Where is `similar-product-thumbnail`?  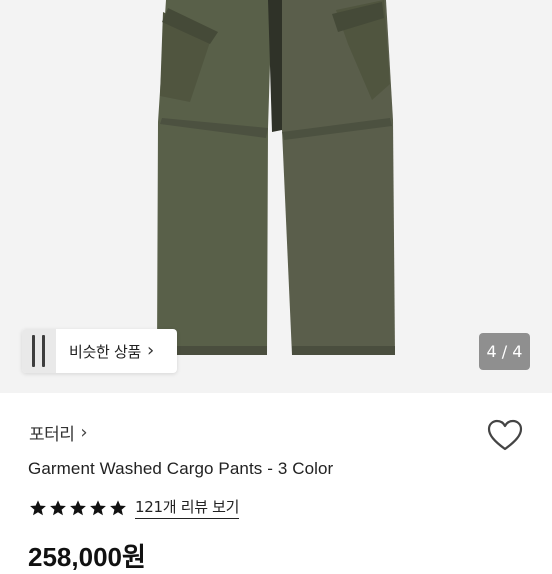 similar-product-thumbnail is located at coordinates (39, 351).